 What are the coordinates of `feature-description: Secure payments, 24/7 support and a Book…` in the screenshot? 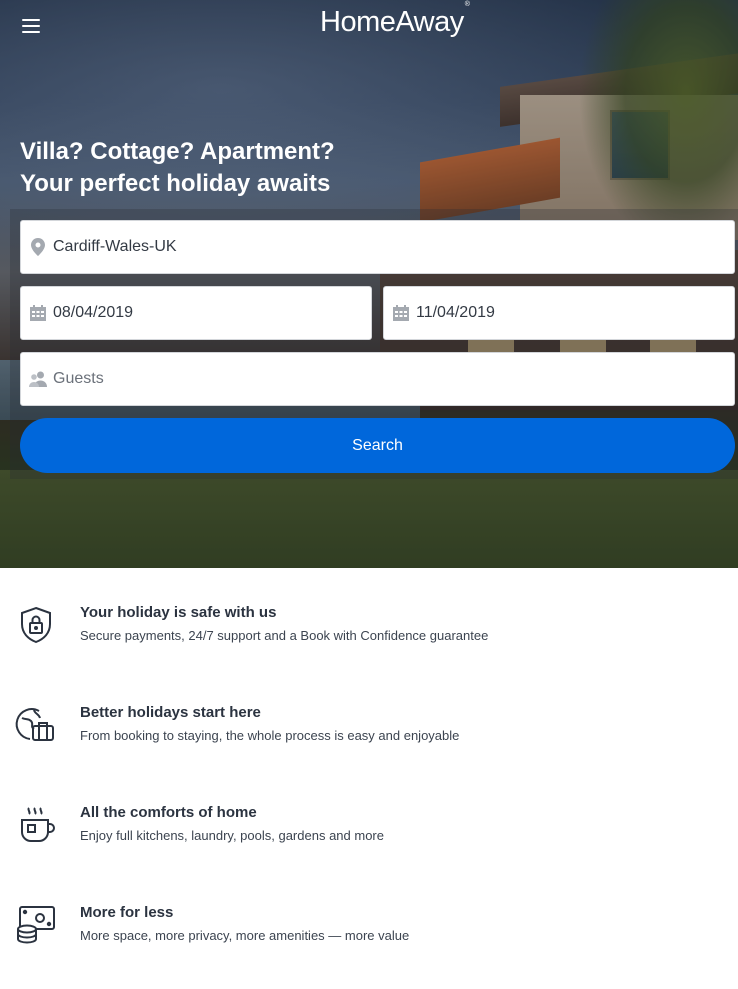 It's located at (284, 635).